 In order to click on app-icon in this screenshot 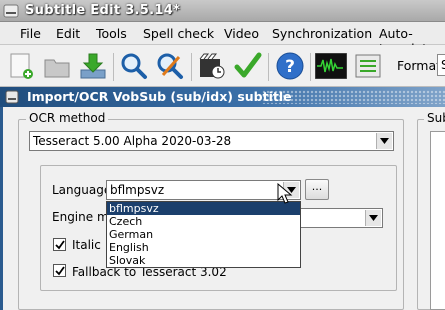, I will do `click(11, 11)`.